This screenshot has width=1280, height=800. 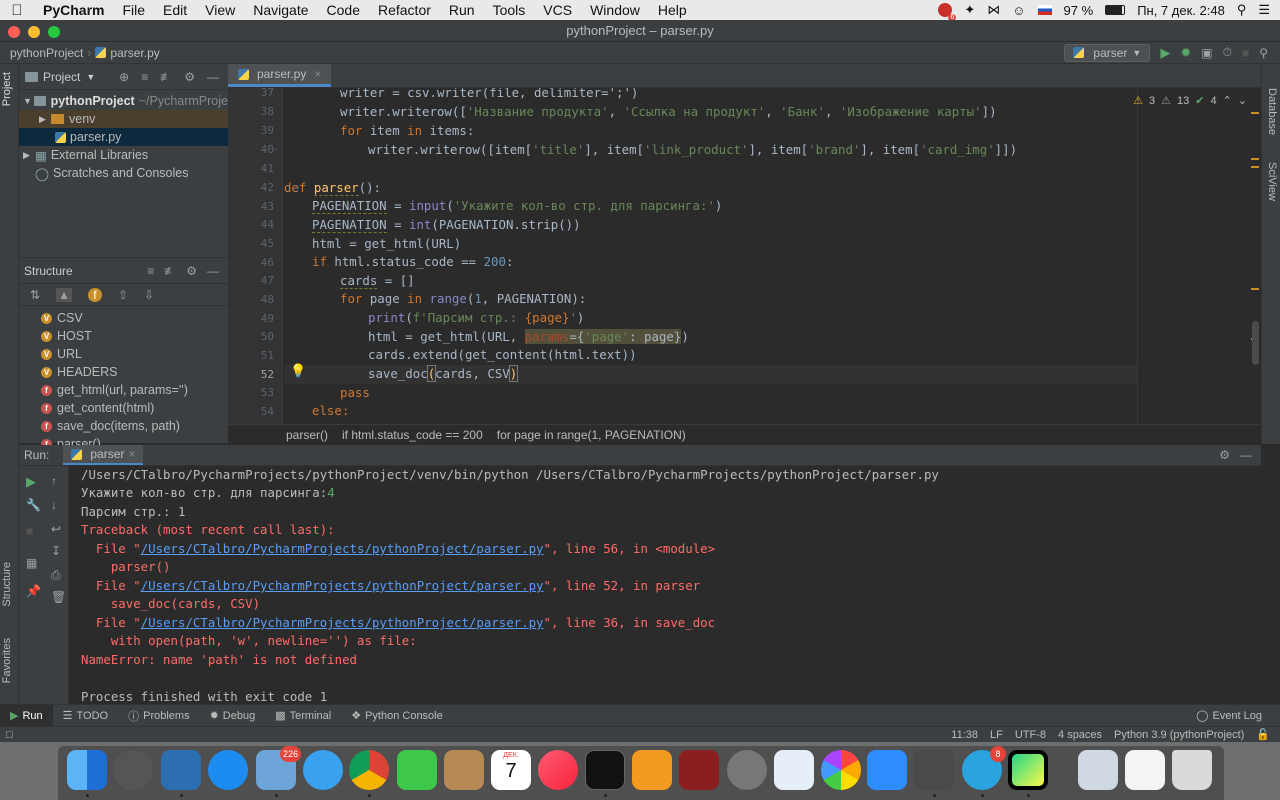 What do you see at coordinates (123, 295) in the screenshot?
I see `autoscroll-to-source-icon: ⇧` at bounding box center [123, 295].